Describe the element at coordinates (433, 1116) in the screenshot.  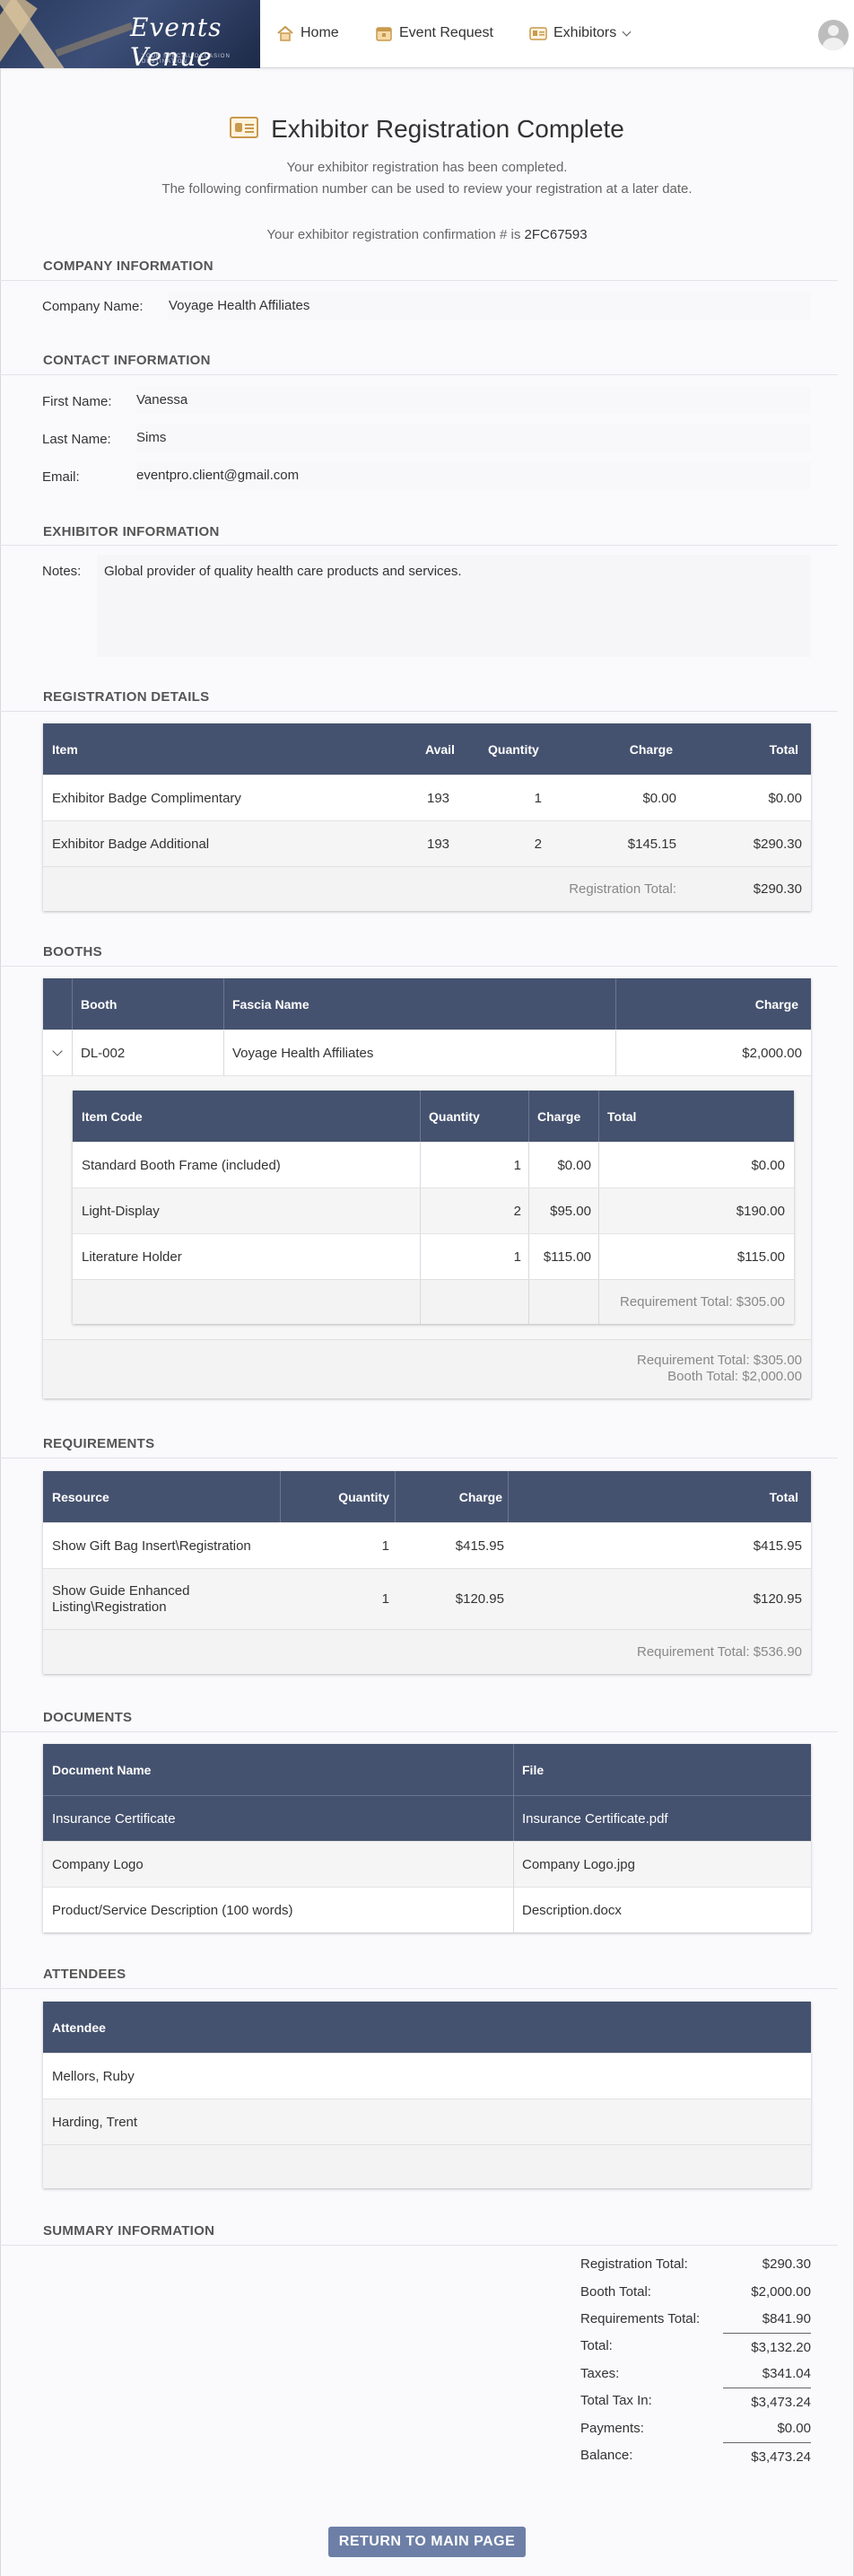
I see `table-header: Item Code Quantity Charge Total` at that location.